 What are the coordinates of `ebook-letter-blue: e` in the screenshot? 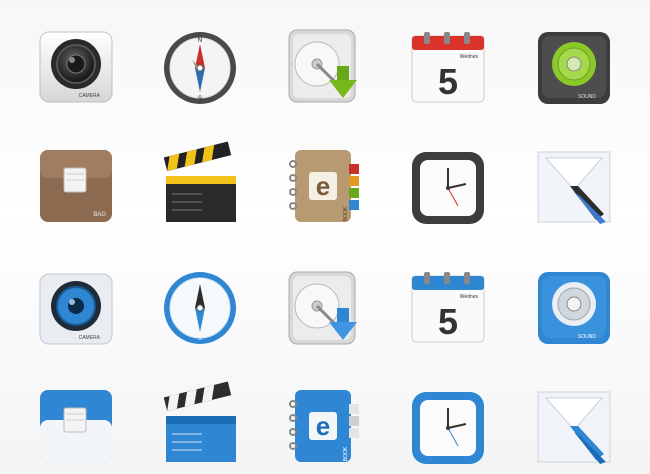 It's located at (323, 426).